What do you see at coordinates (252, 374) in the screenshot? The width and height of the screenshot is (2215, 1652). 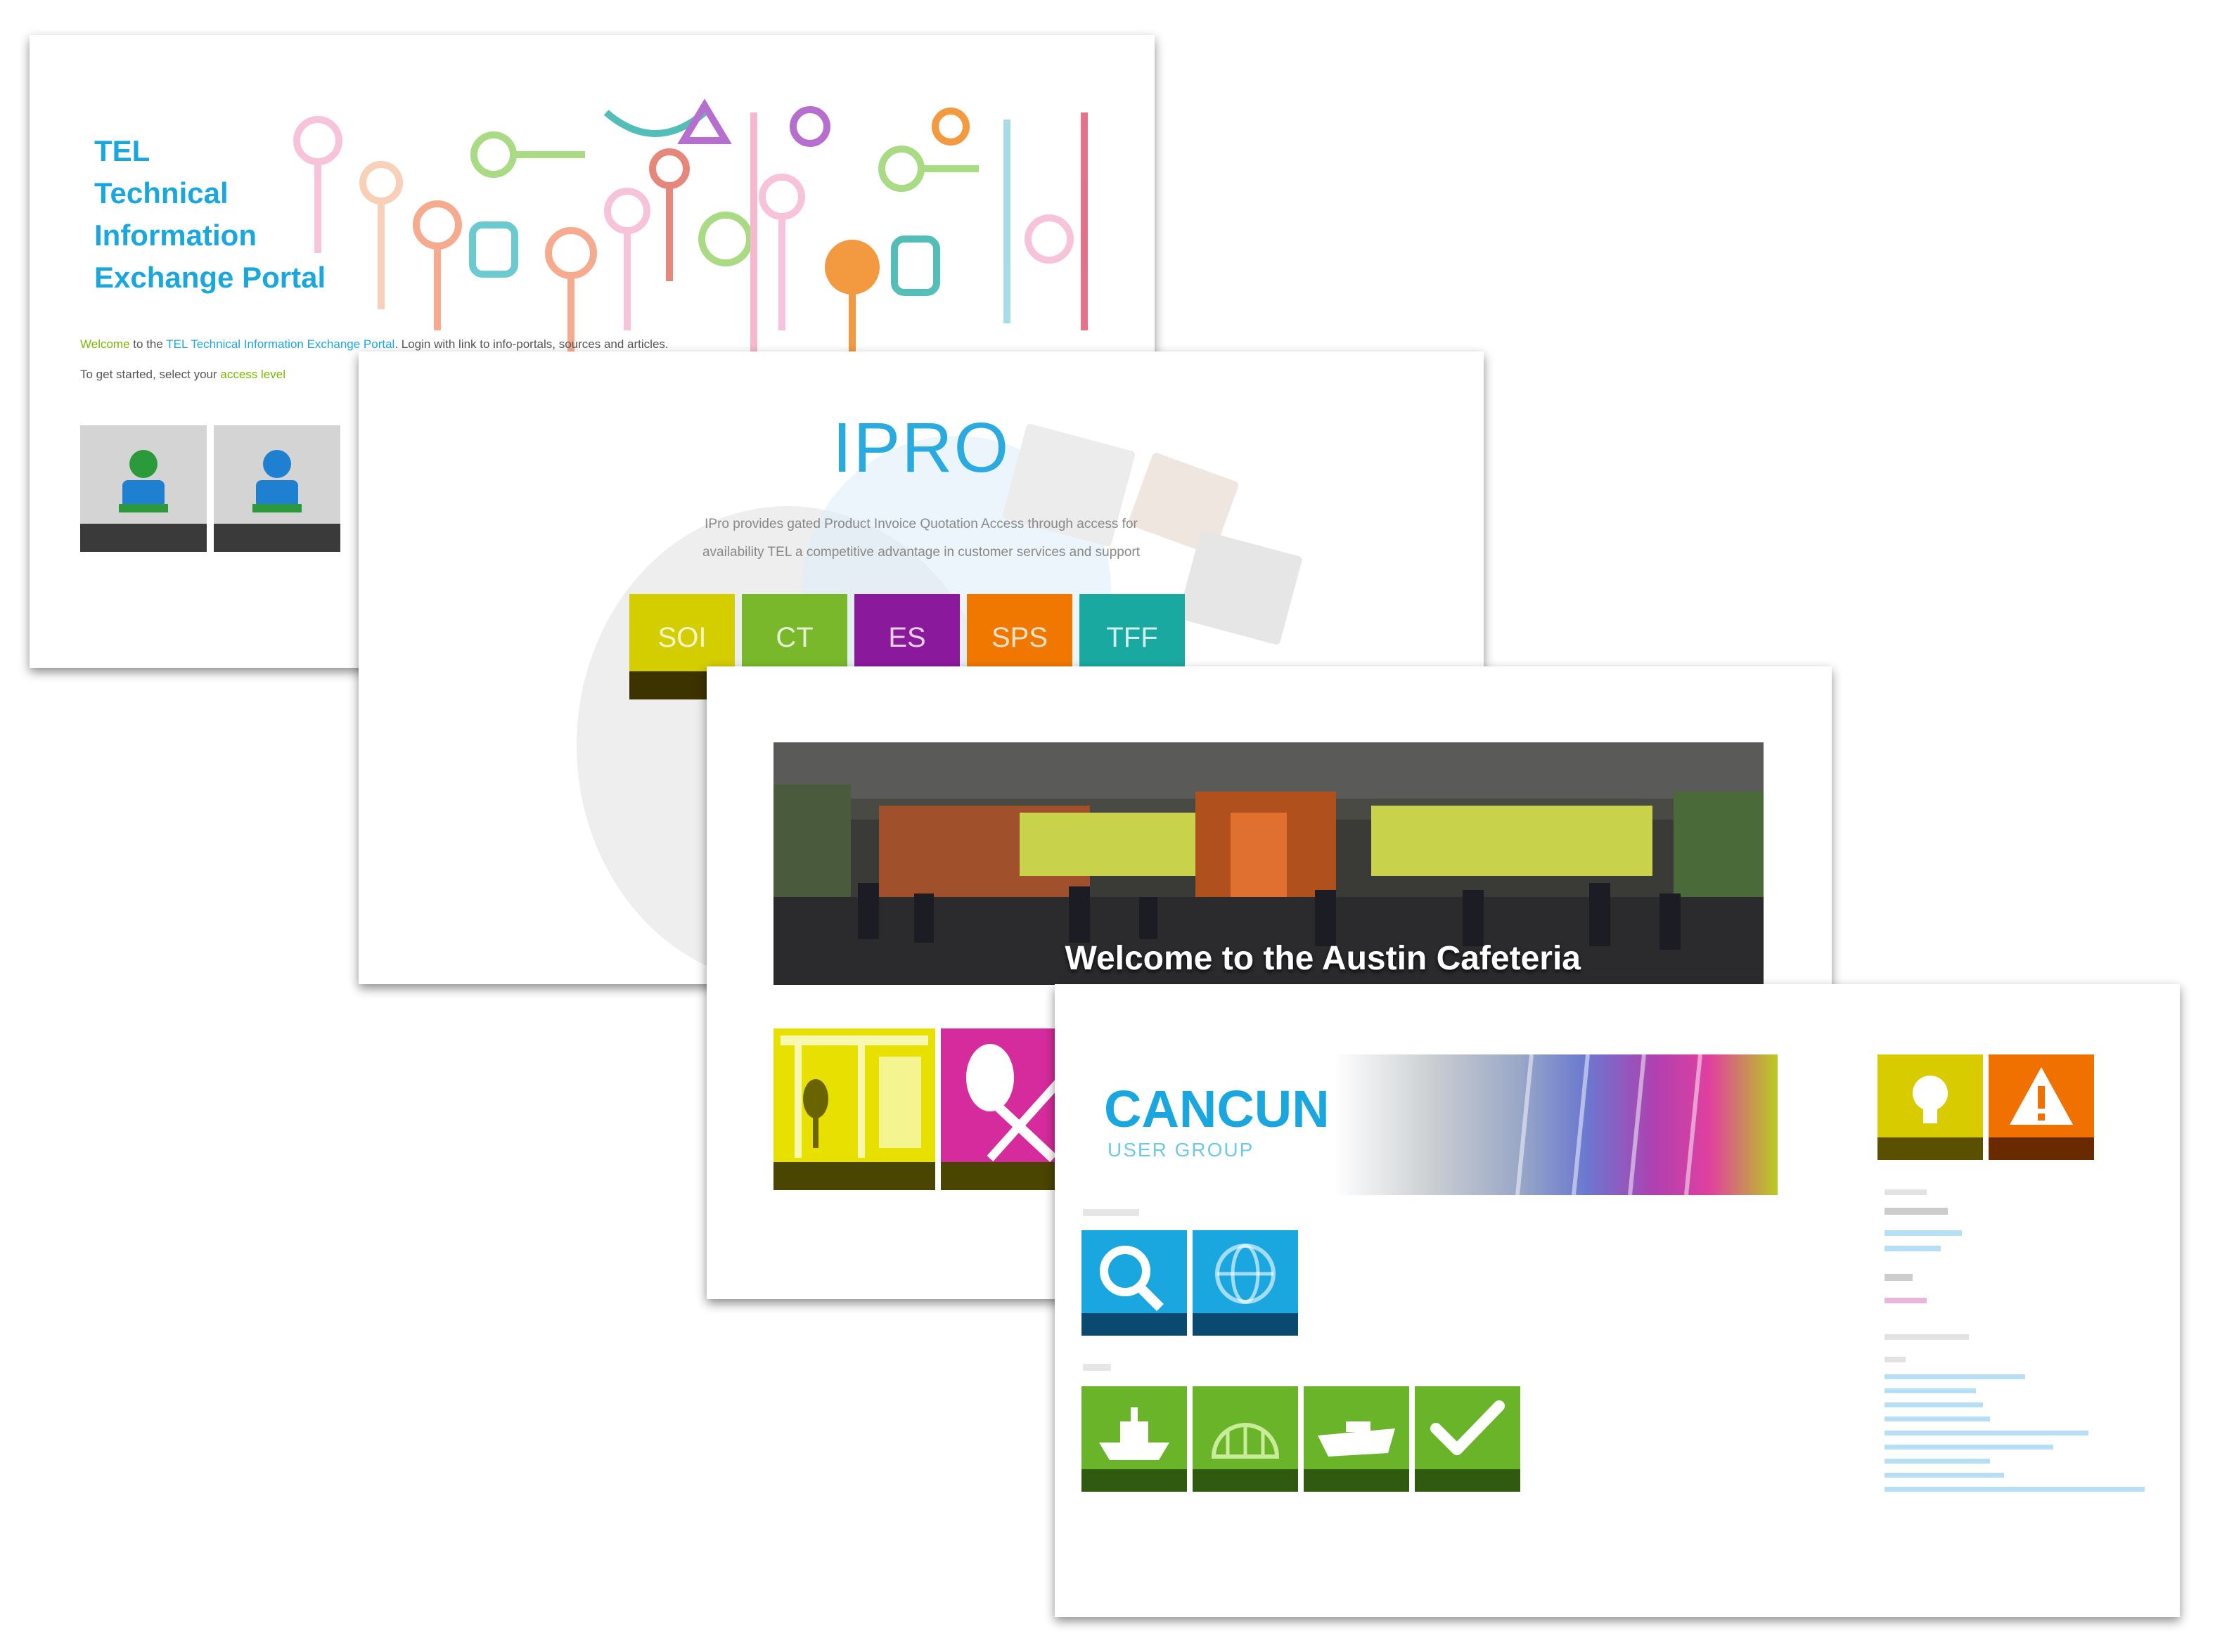 I see `access-level-link: access level` at bounding box center [252, 374].